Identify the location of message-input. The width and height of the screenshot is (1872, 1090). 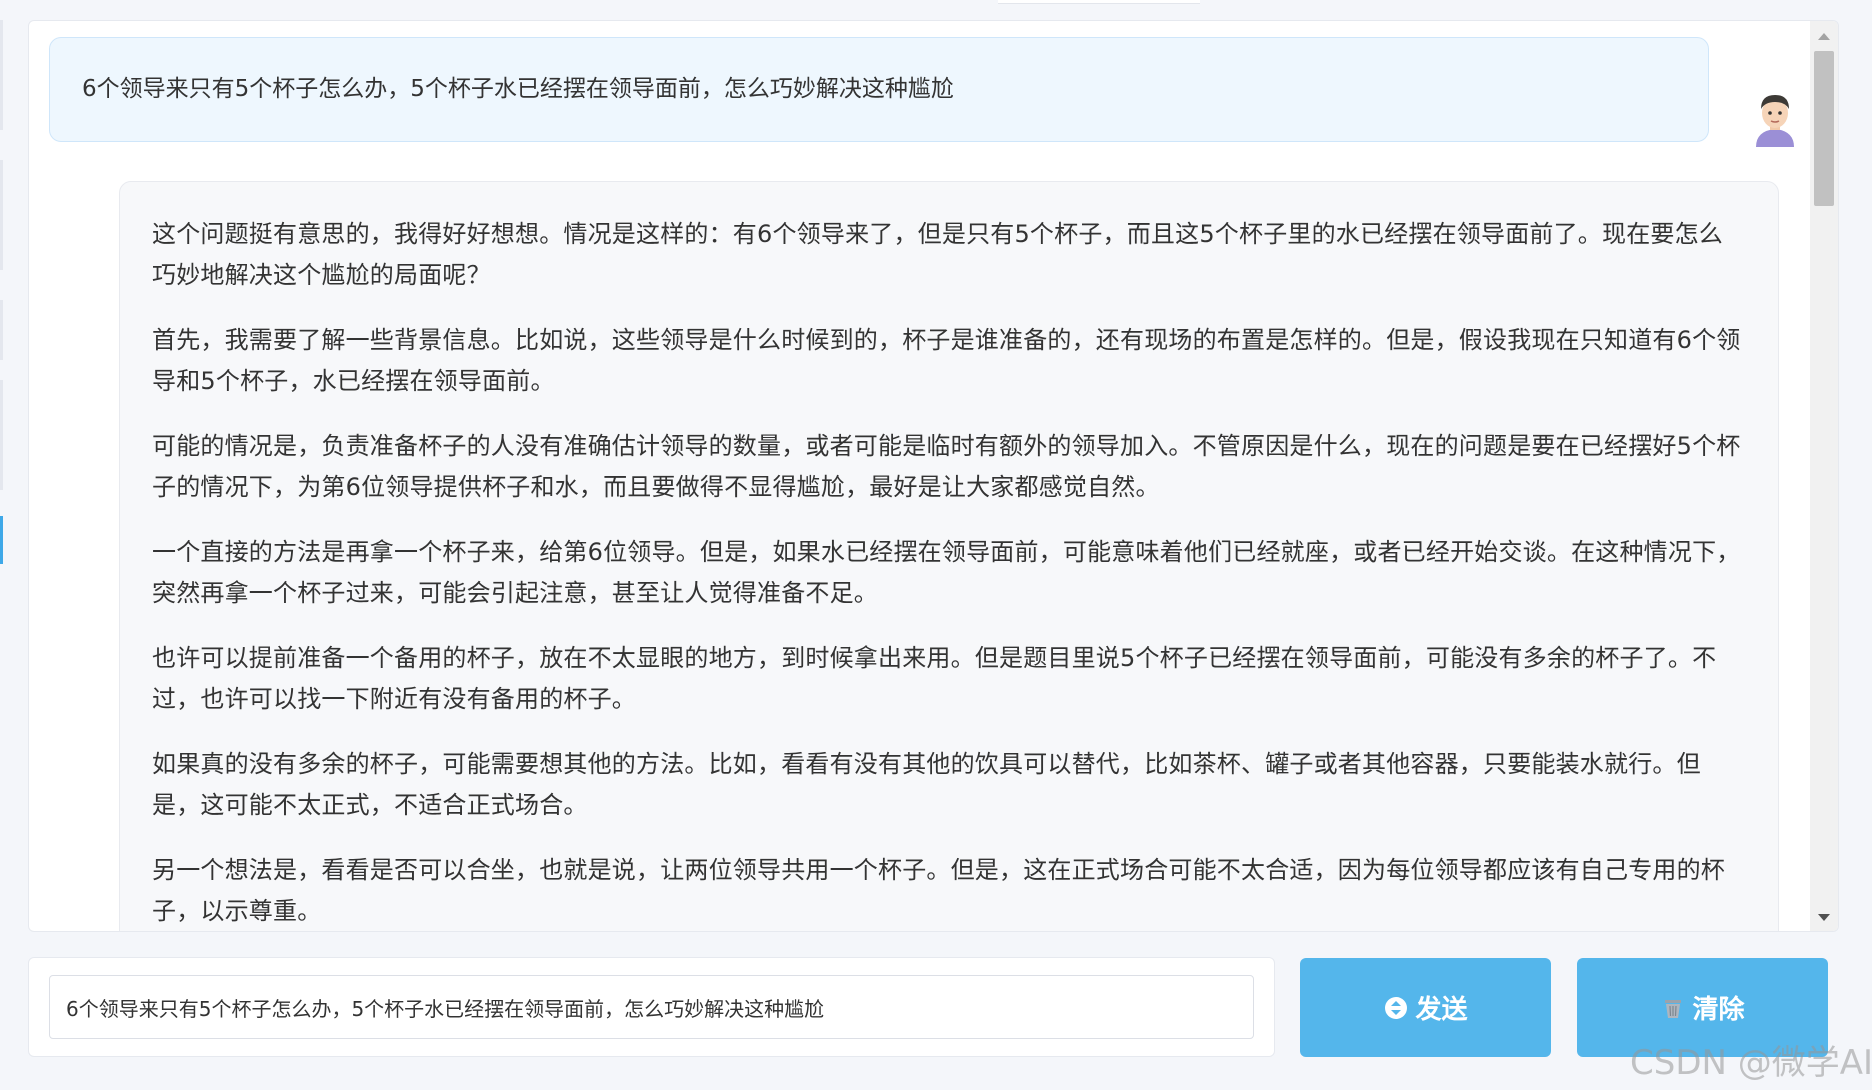
(651, 1007).